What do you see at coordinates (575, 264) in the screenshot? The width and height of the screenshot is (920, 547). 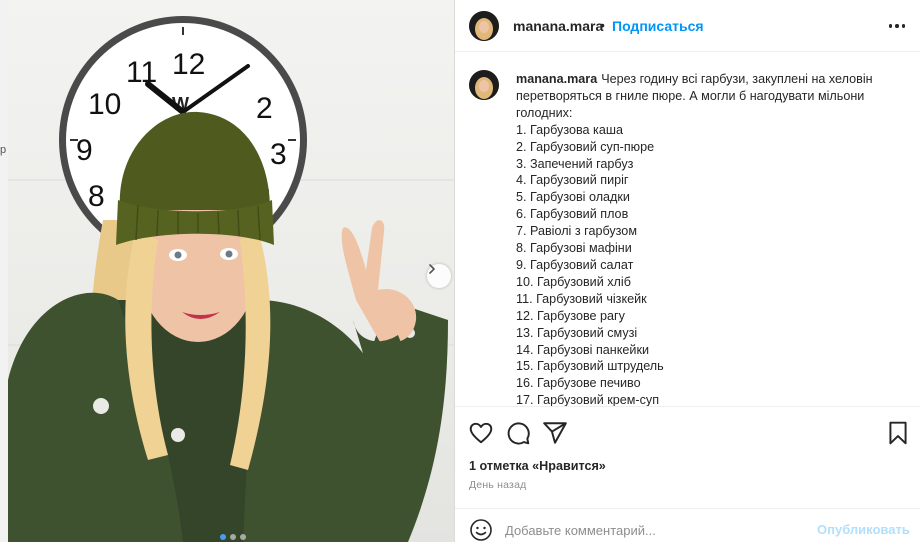 I see `caption-list-item: 9. Гарбузовий салат` at bounding box center [575, 264].